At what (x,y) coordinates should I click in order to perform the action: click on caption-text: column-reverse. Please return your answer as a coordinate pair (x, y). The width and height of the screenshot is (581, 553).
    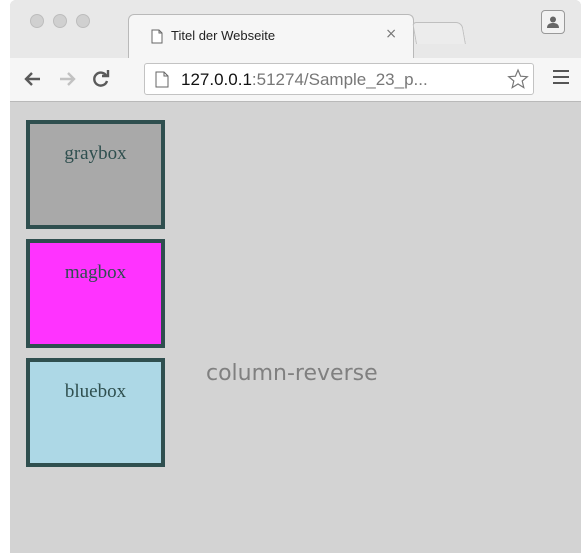
    Looking at the image, I should click on (292, 373).